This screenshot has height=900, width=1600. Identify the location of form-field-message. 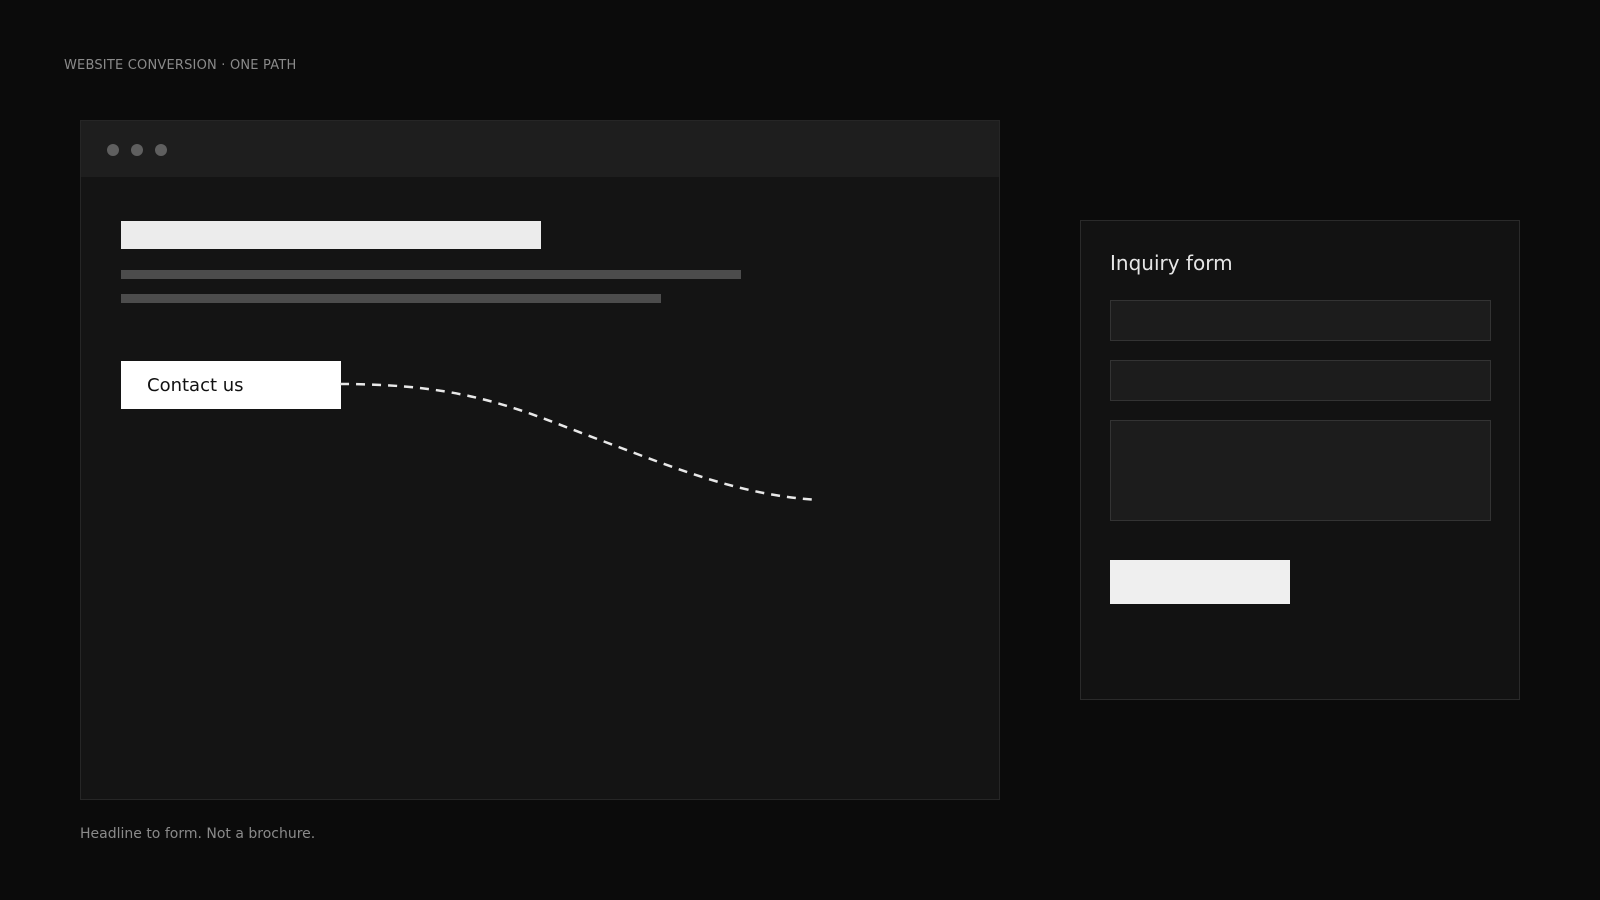
(1300, 470).